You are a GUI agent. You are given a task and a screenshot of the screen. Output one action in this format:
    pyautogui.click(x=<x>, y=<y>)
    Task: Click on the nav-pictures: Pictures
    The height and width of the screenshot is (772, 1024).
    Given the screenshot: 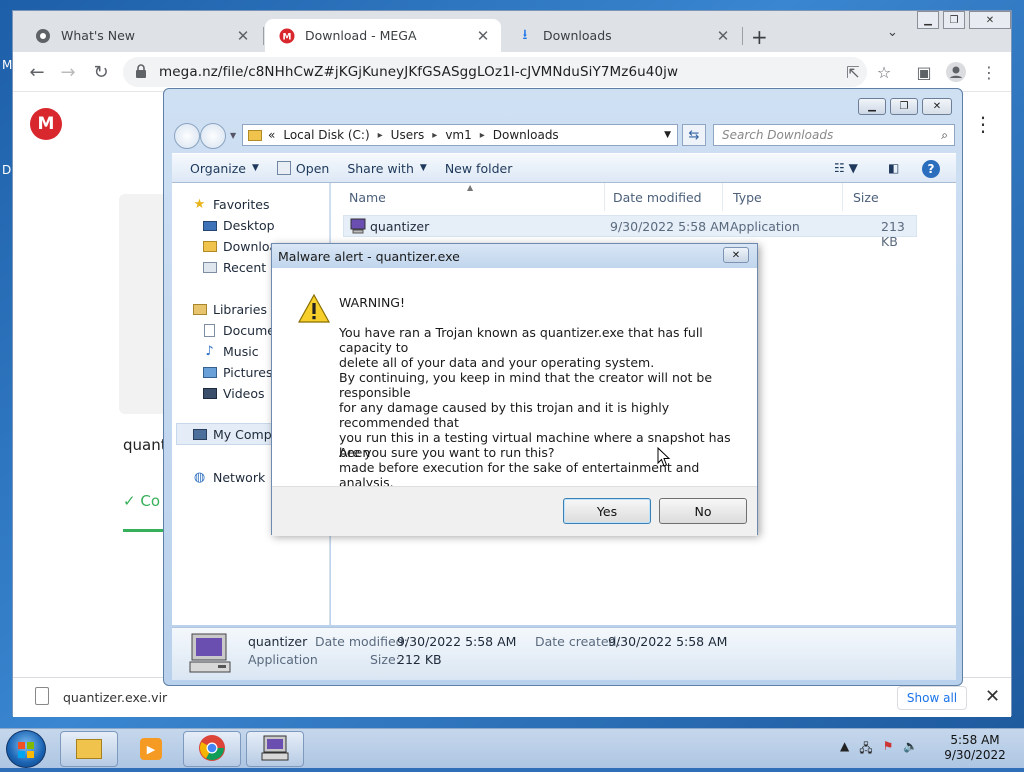 What is the action you would take?
    pyautogui.click(x=237, y=372)
    